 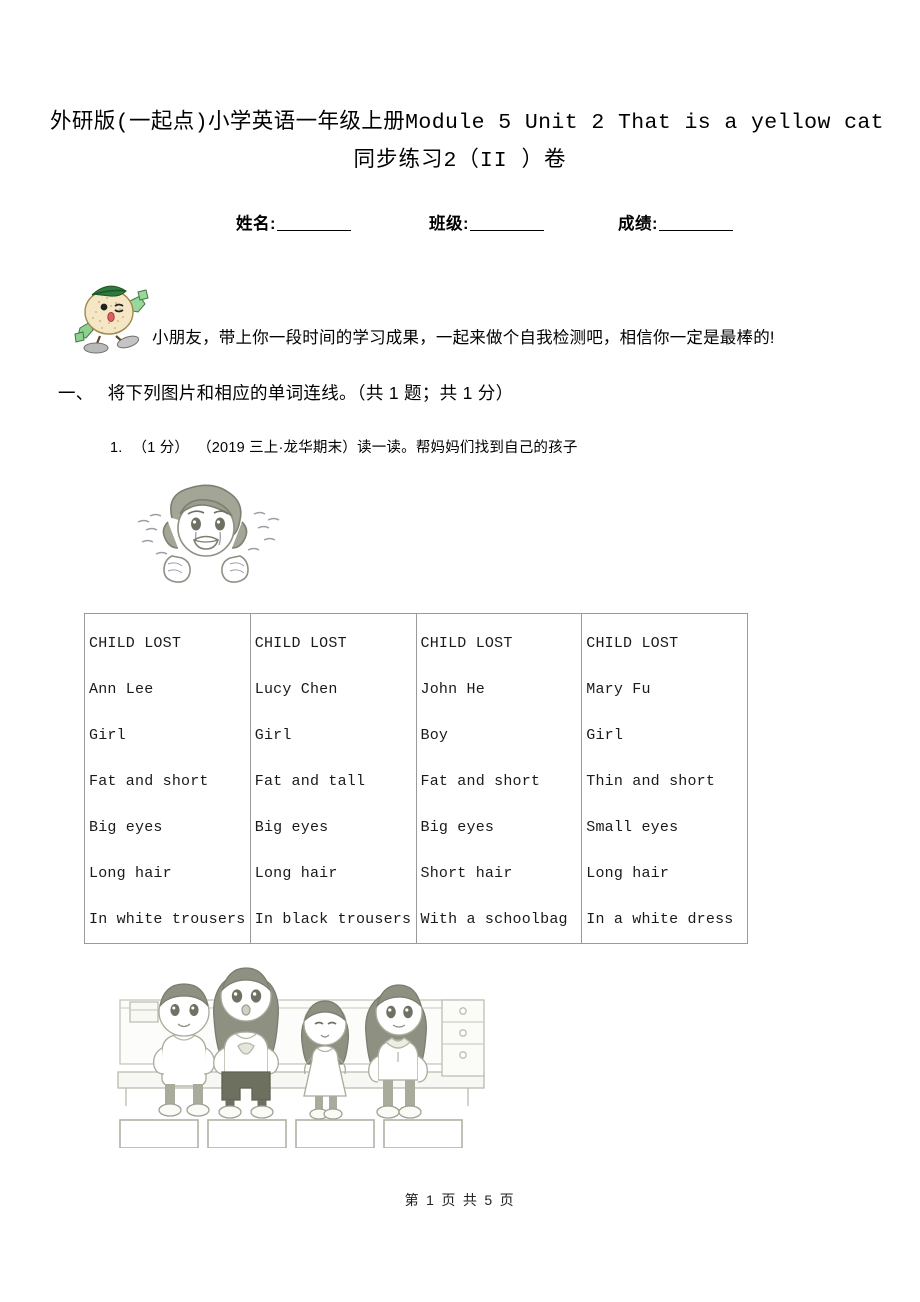 What do you see at coordinates (208, 534) in the screenshot?
I see `crying-mother-illustration` at bounding box center [208, 534].